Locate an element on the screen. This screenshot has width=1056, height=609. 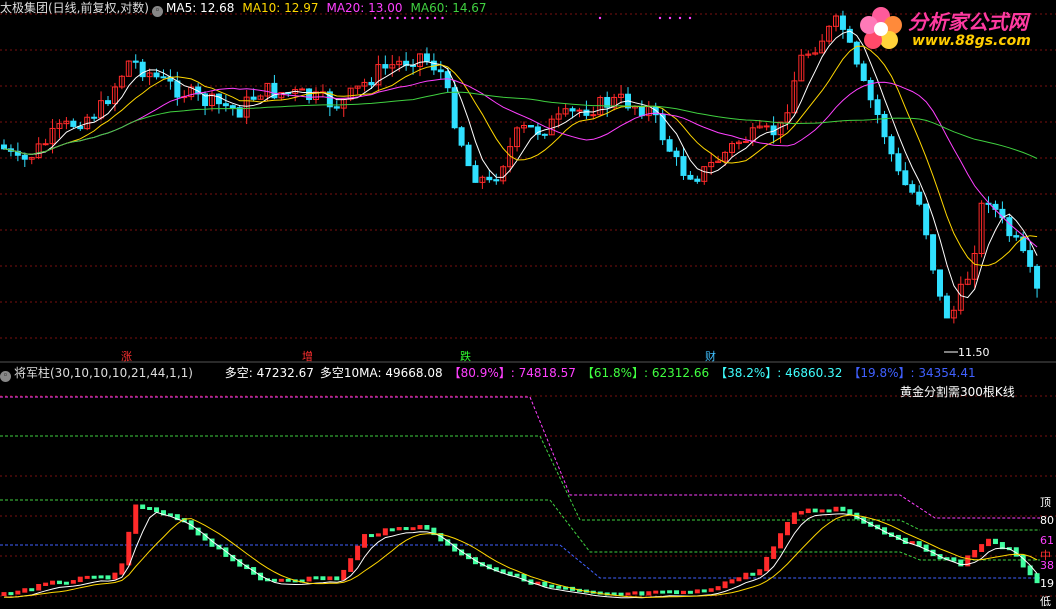
indicator-value-1: 多空10MA: 49668.08 is located at coordinates (381, 373).